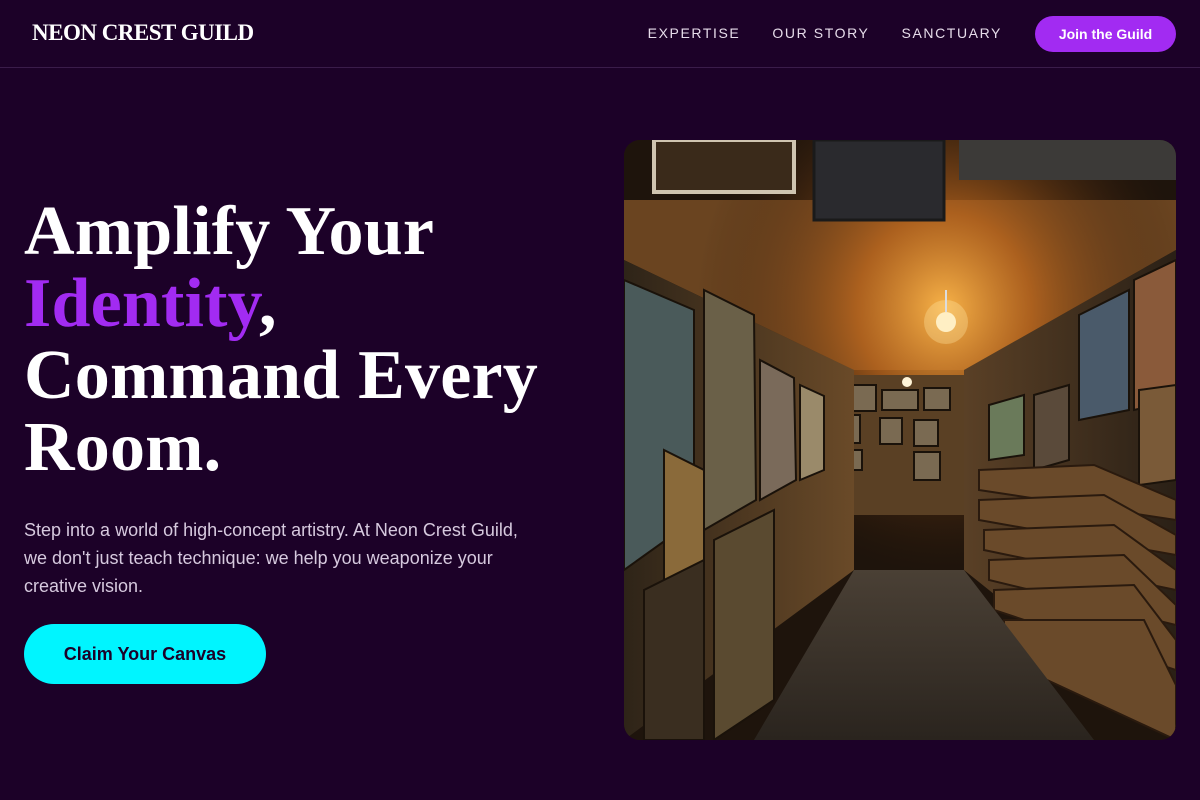  What do you see at coordinates (267, 303) in the screenshot?
I see `headline-comma: ,` at bounding box center [267, 303].